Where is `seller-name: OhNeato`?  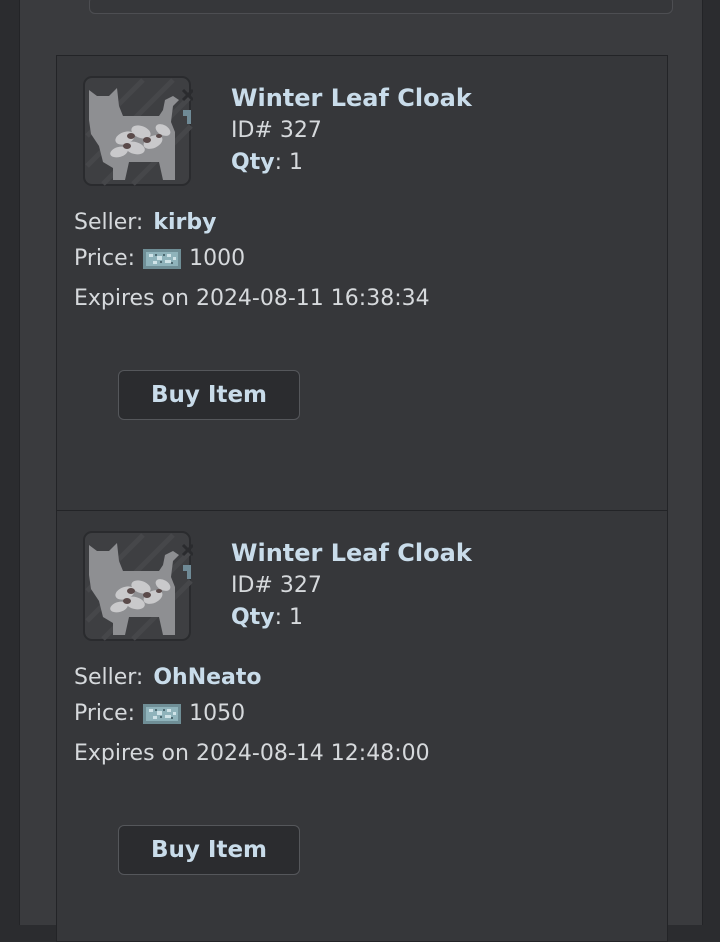 seller-name: OhNeato is located at coordinates (207, 677).